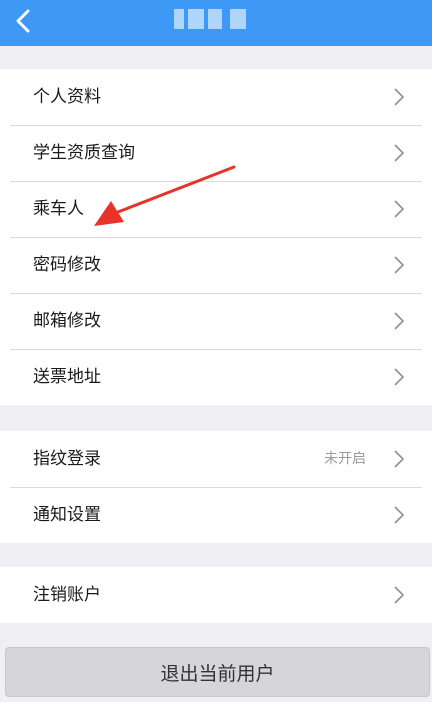 The image size is (432, 702). Describe the element at coordinates (216, 321) in the screenshot. I see `menu-item-change-email: 邮箱修改` at that location.